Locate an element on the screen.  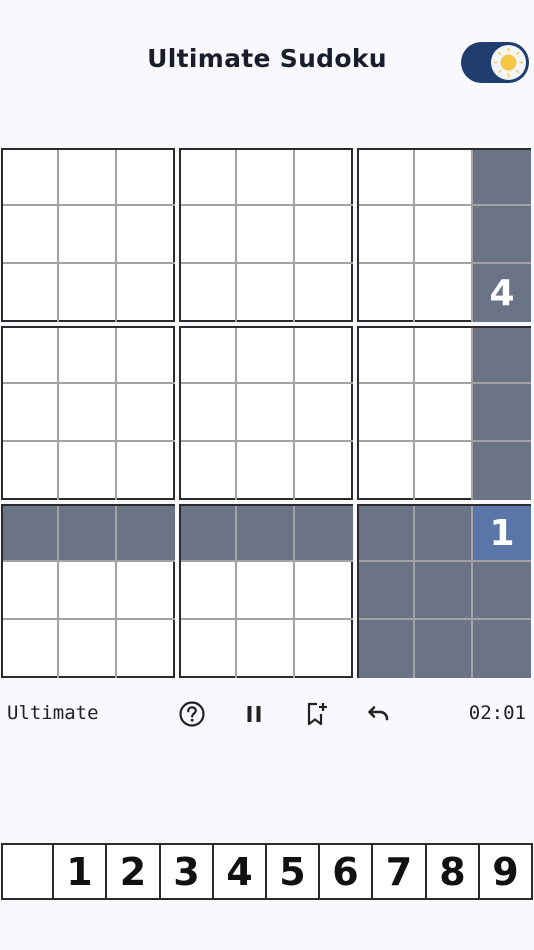
game-toolbar: Ultimate 02:01 is located at coordinates (267, 714).